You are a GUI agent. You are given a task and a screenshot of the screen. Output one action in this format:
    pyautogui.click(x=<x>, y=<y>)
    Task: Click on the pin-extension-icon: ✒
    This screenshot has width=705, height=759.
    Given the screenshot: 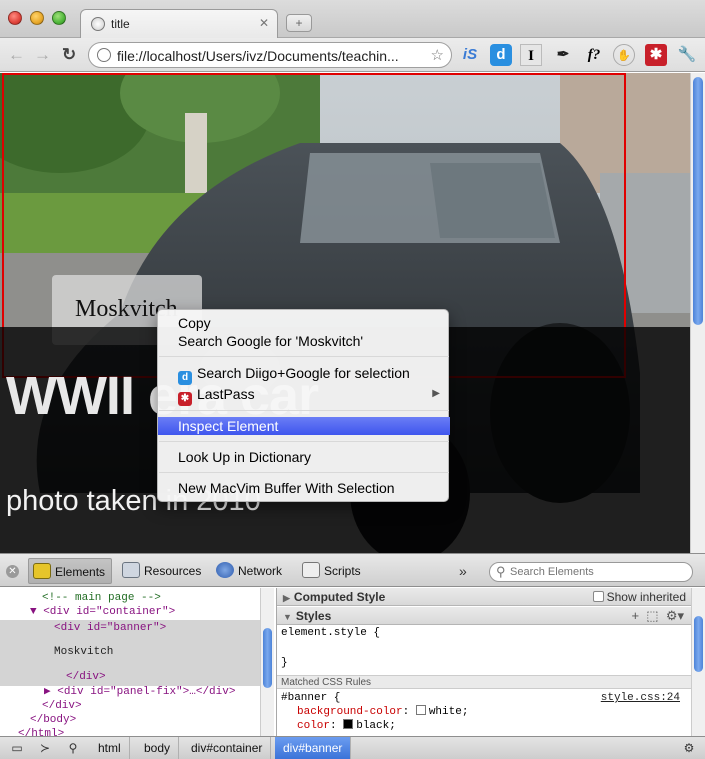 What is the action you would take?
    pyautogui.click(x=563, y=55)
    